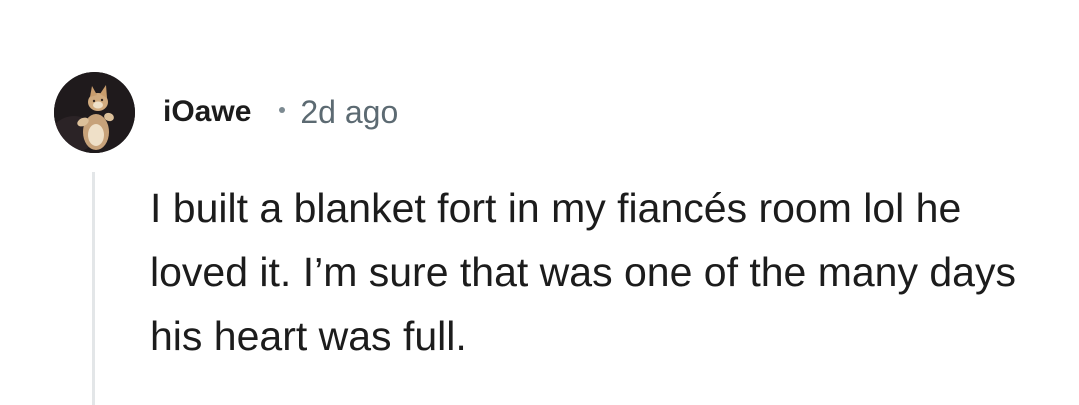 The image size is (1079, 405). Describe the element at coordinates (93, 288) in the screenshot. I see `thread-line` at that location.